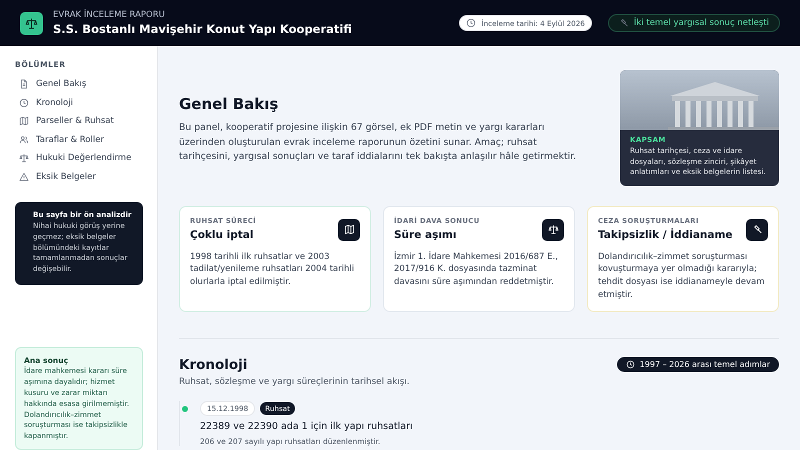  I want to click on card-text: 1998 tarihli ilk ruhsatlar ve 2003 tadilat/yenileme ruhsatları 2004 tarihli olurlarla iptal edilmiştir., so click(273, 269).